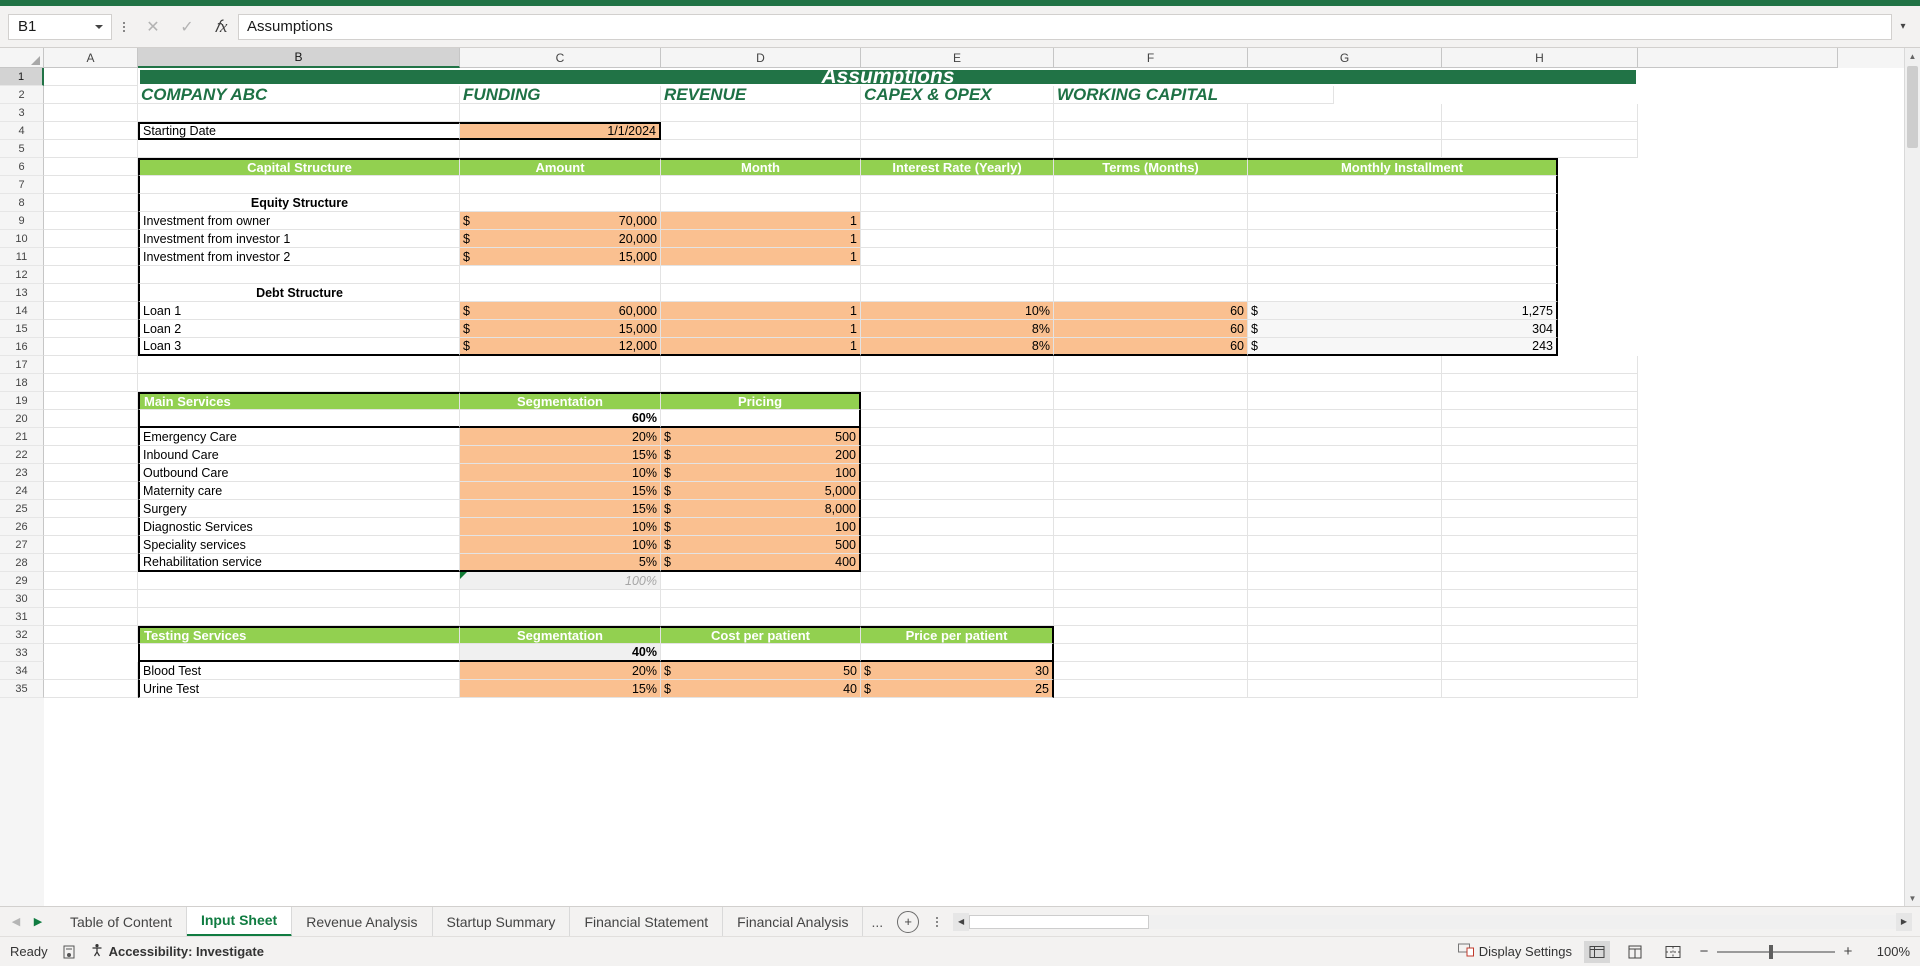 The width and height of the screenshot is (1920, 966). Describe the element at coordinates (22, 617) in the screenshot. I see `row-header-31: 31` at that location.